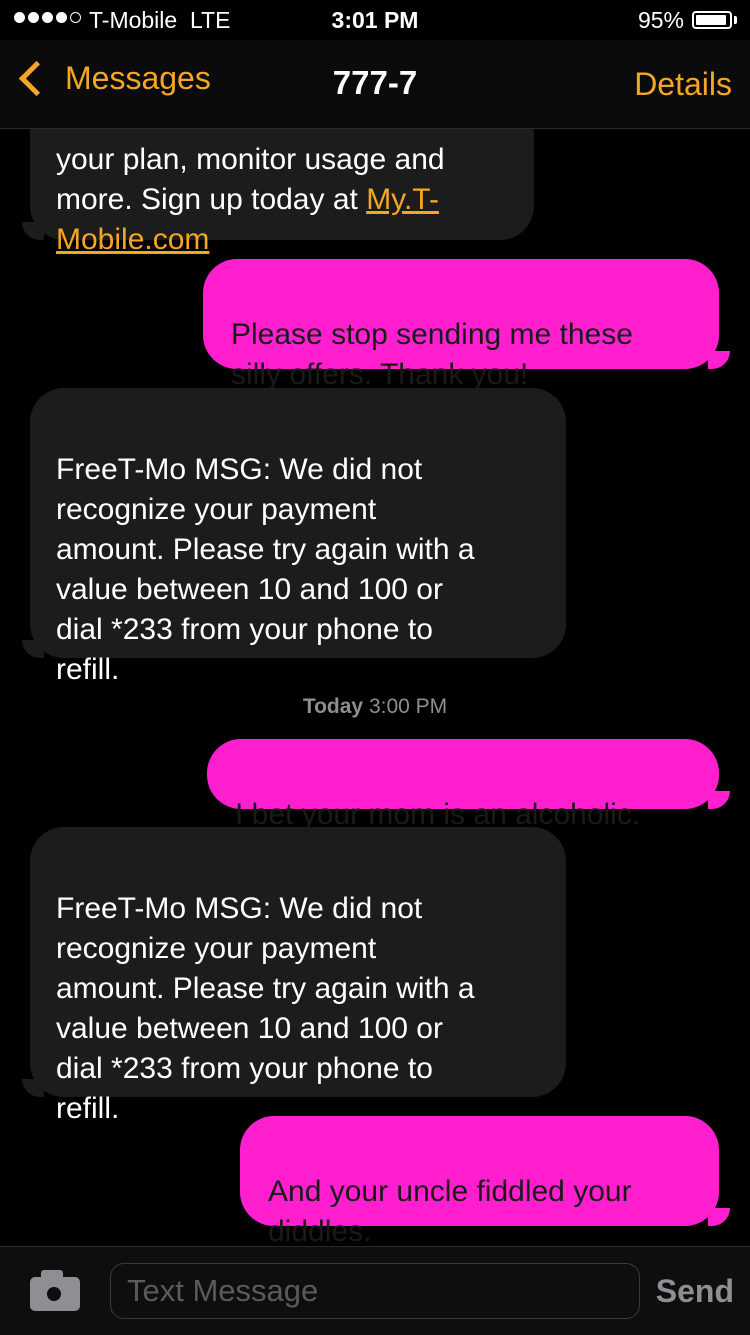 This screenshot has width=750, height=1335. What do you see at coordinates (695, 1291) in the screenshot?
I see `send-button: Send` at bounding box center [695, 1291].